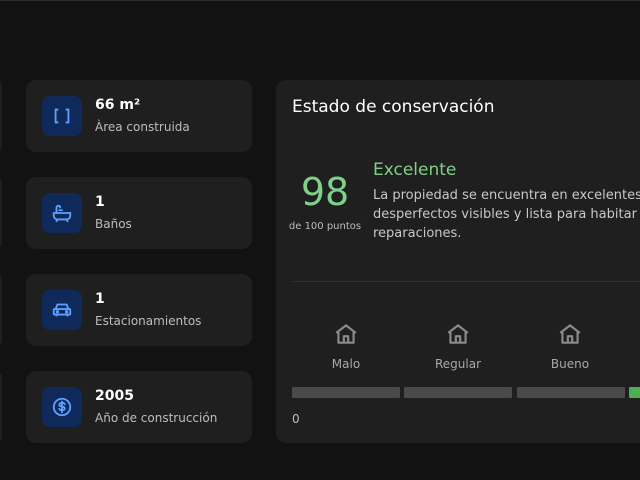 The height and width of the screenshot is (480, 640). I want to click on scale-label: Malo, so click(346, 364).